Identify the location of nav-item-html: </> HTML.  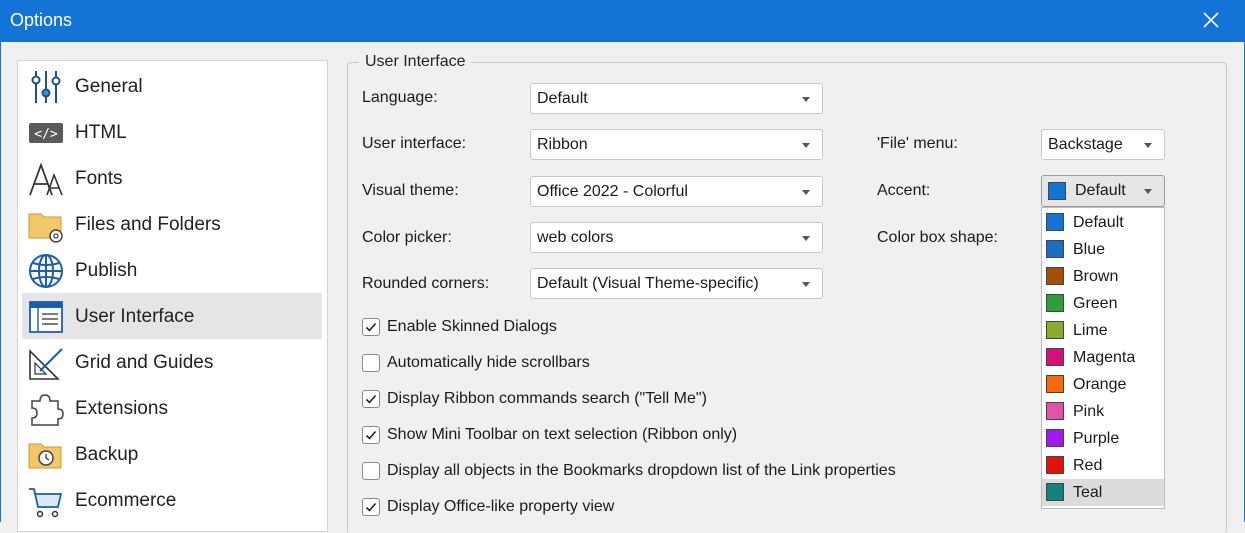
(172, 132).